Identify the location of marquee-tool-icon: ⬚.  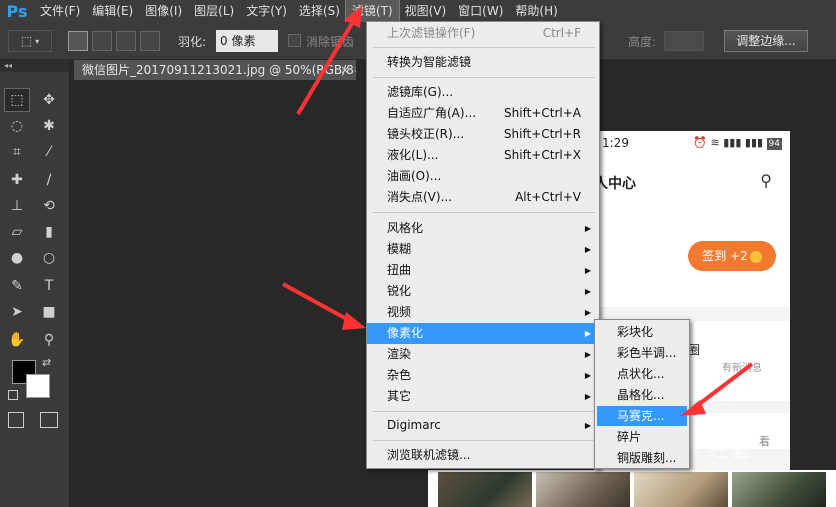
(17, 100).